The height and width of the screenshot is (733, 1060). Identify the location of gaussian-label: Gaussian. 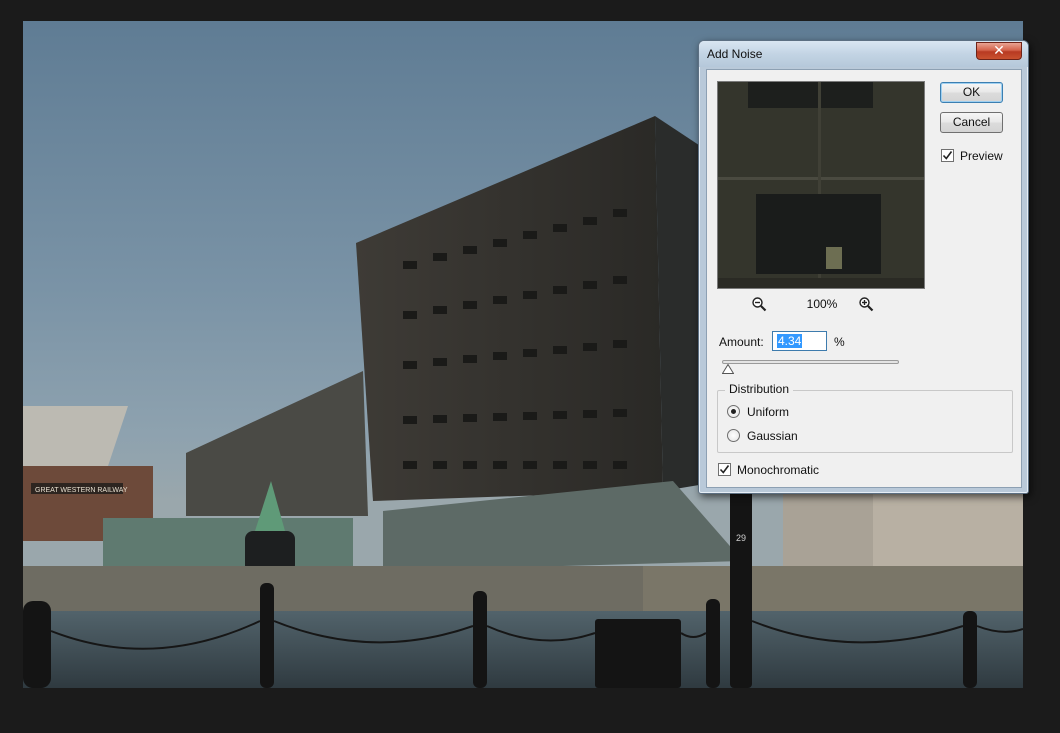
(772, 436).